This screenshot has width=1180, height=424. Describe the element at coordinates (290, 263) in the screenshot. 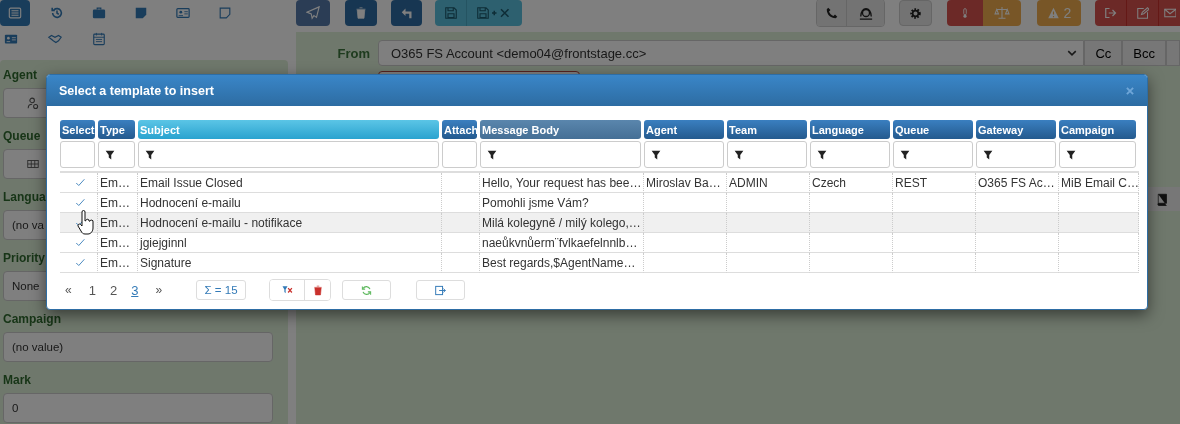

I see `table-cell: Signature` at that location.